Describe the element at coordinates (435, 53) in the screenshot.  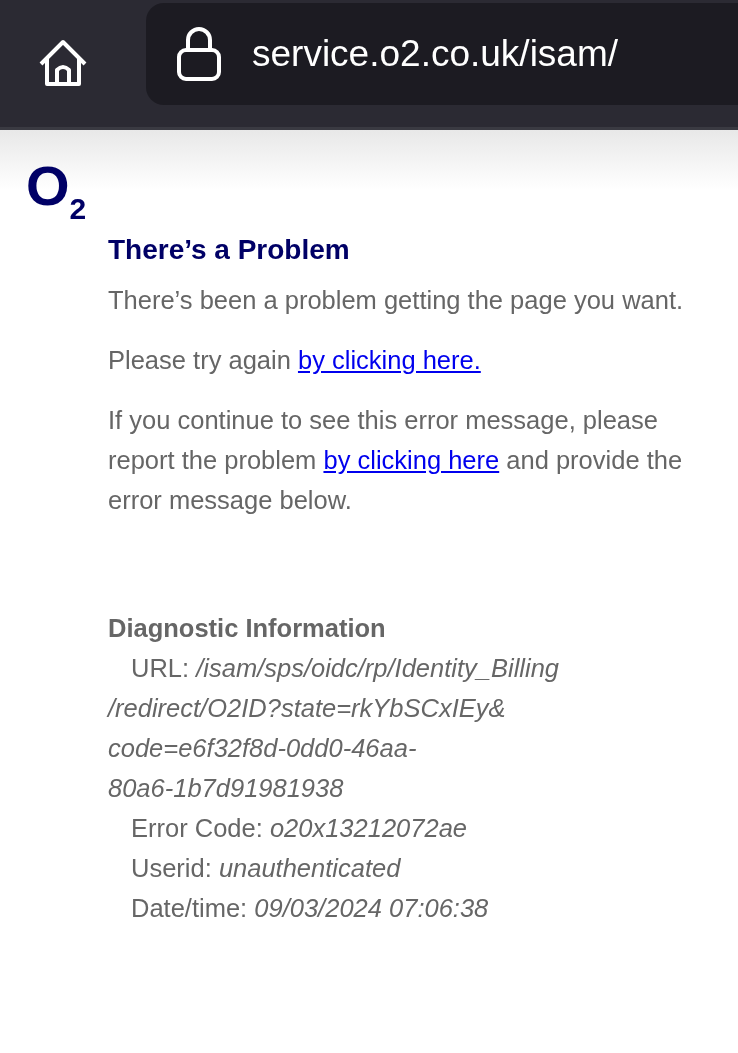
I see `url-text: service.o2.co.uk/isam/` at that location.